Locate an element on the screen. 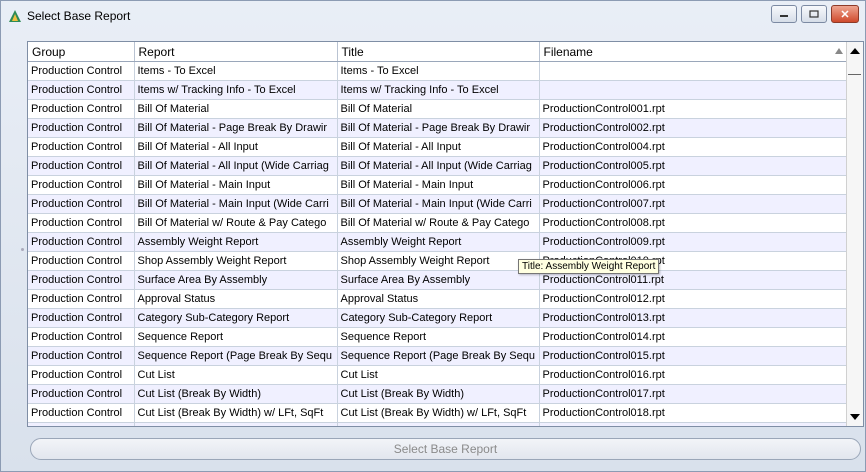 Image resolution: width=866 pixels, height=472 pixels. cell-title: Surface Area By Assembly is located at coordinates (438, 280).